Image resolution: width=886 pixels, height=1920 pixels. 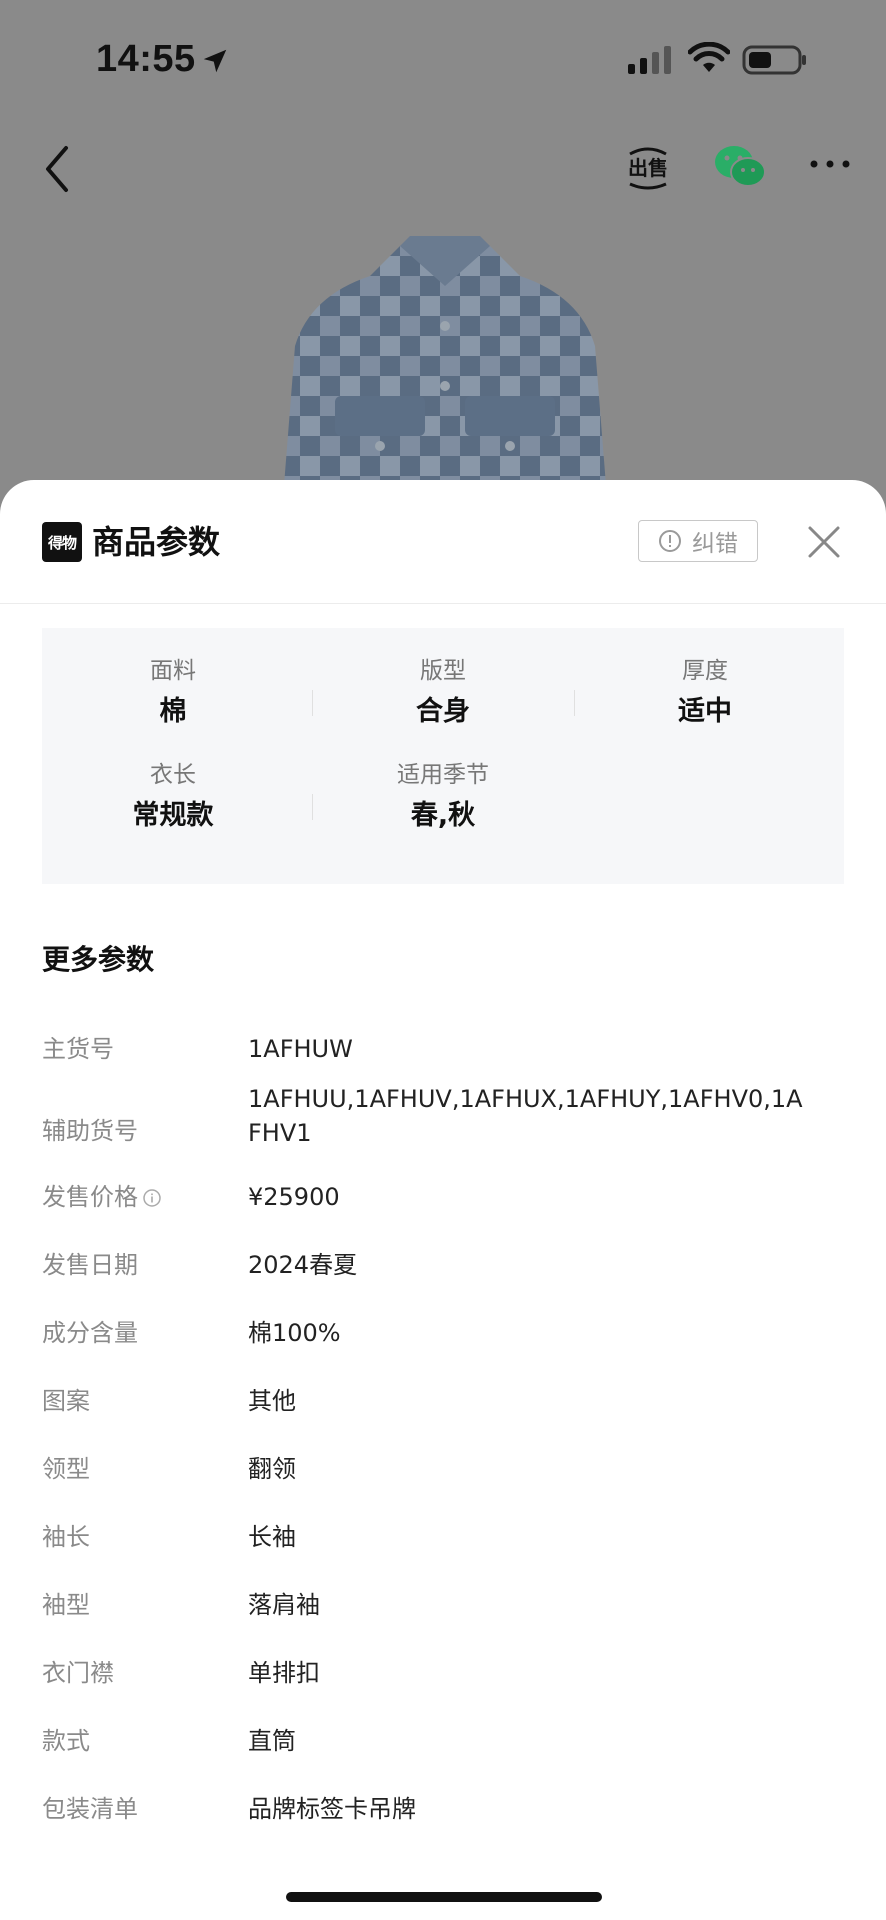 I want to click on key-param-label: 适用季节, so click(x=443, y=775).